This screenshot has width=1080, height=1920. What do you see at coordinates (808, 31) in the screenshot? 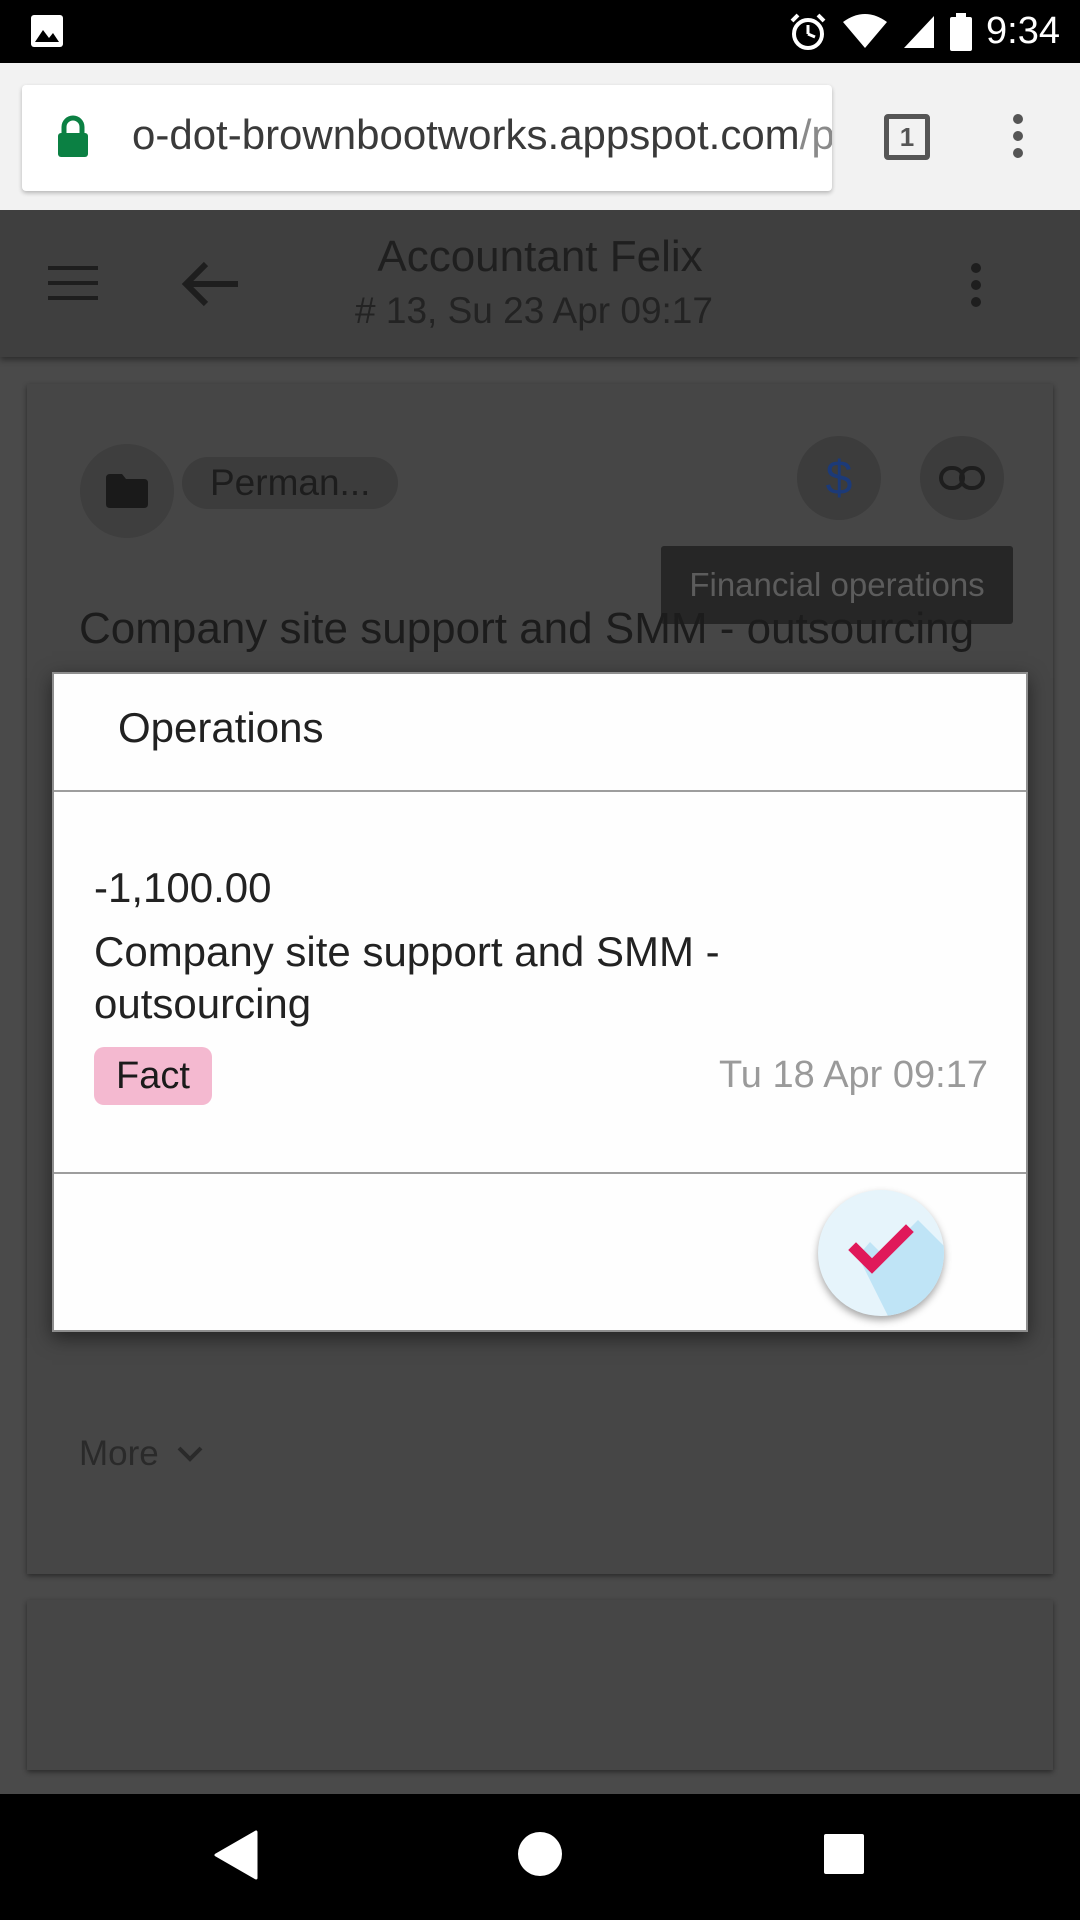
I see `alarm-icon` at bounding box center [808, 31].